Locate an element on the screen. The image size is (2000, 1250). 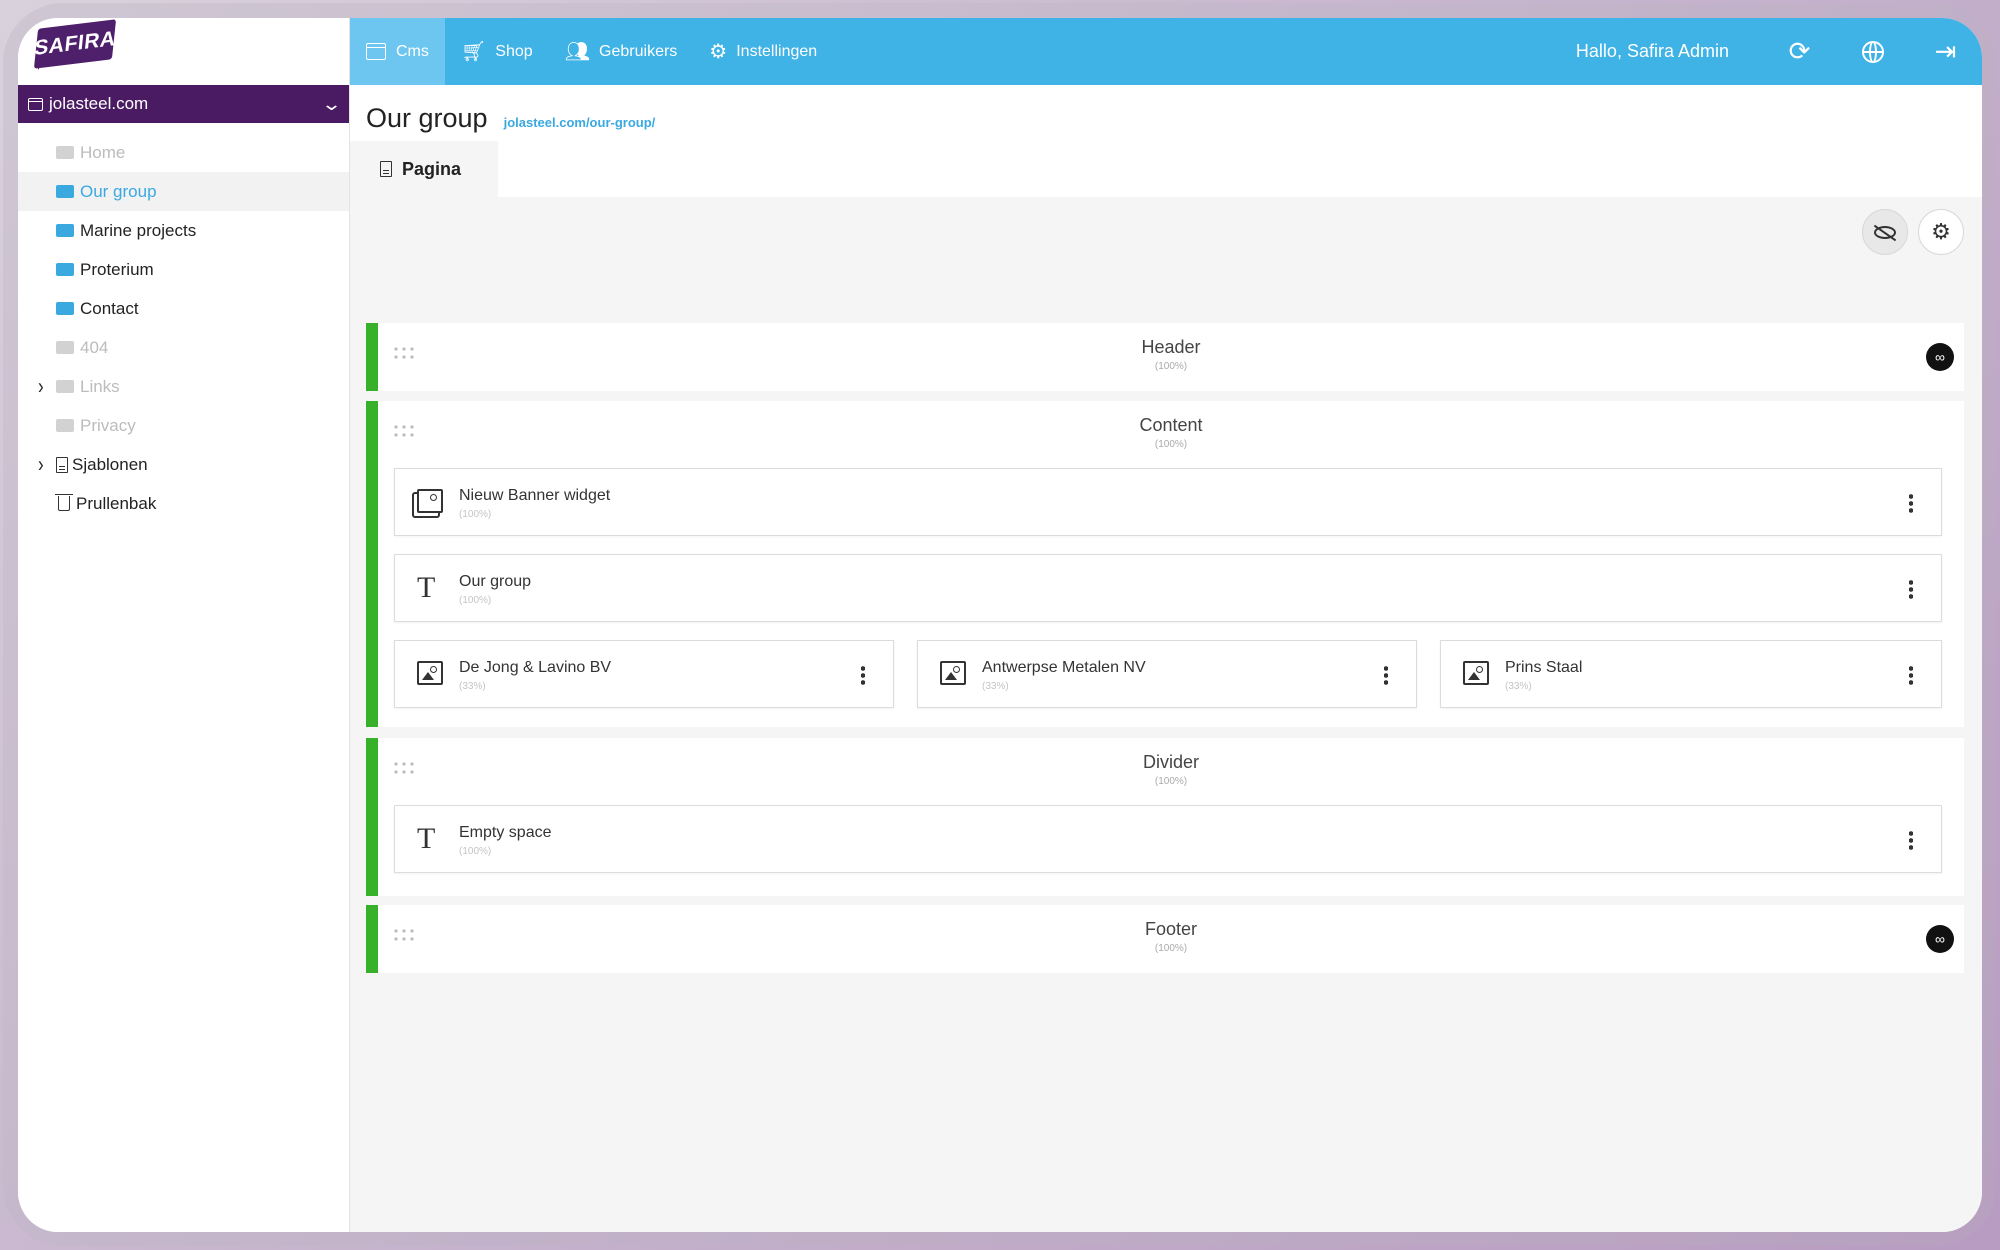
tab-label: Pagina is located at coordinates (432, 168).